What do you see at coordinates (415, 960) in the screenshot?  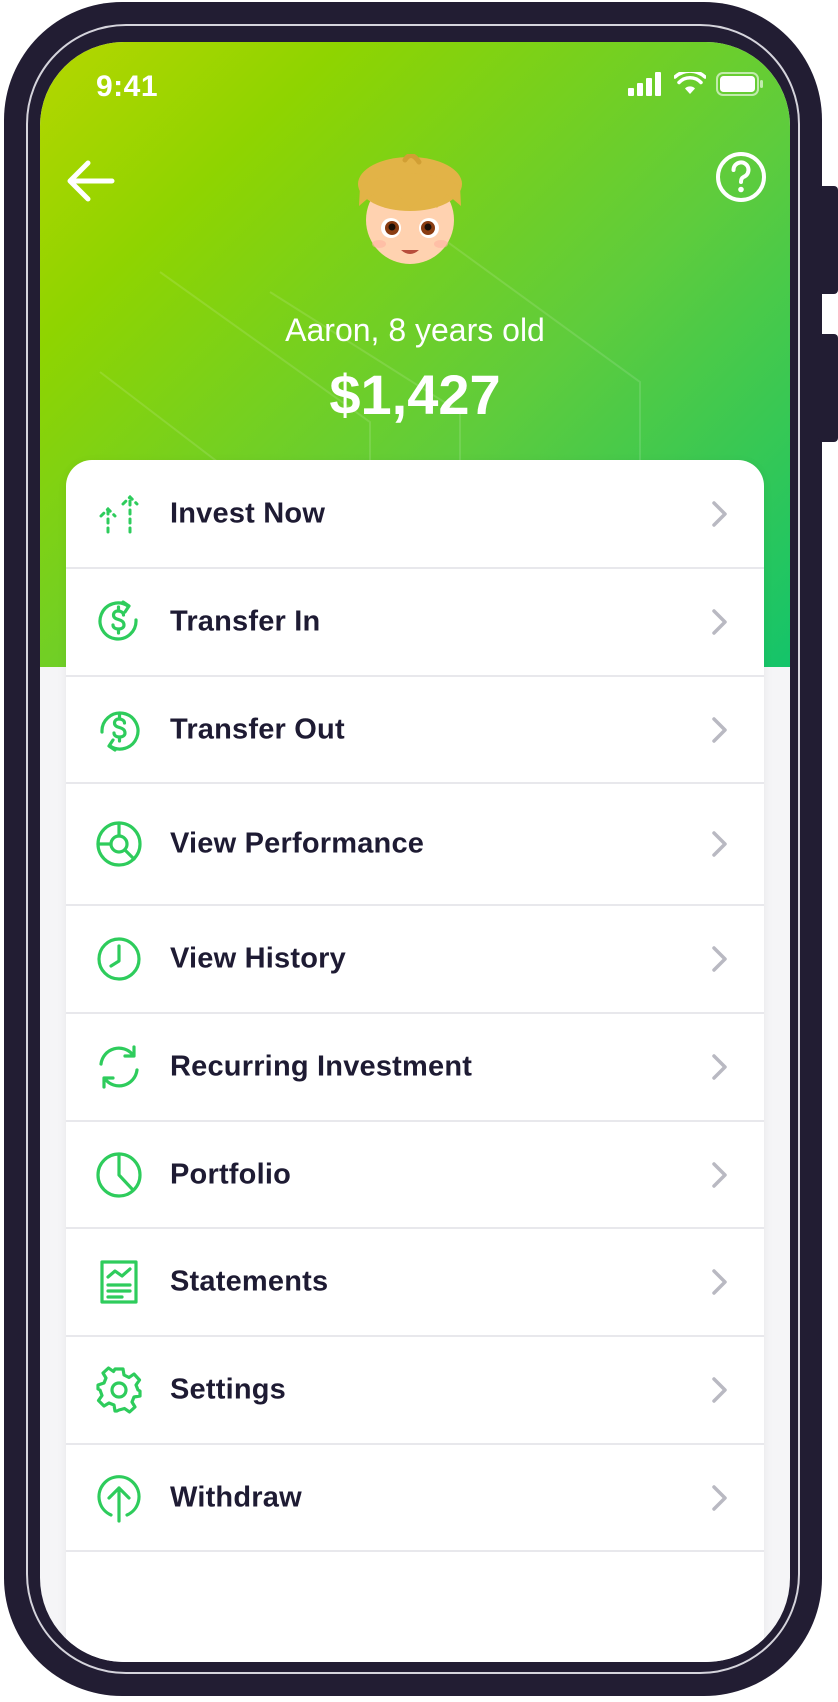 I see `menu-item-view-history: View History` at bounding box center [415, 960].